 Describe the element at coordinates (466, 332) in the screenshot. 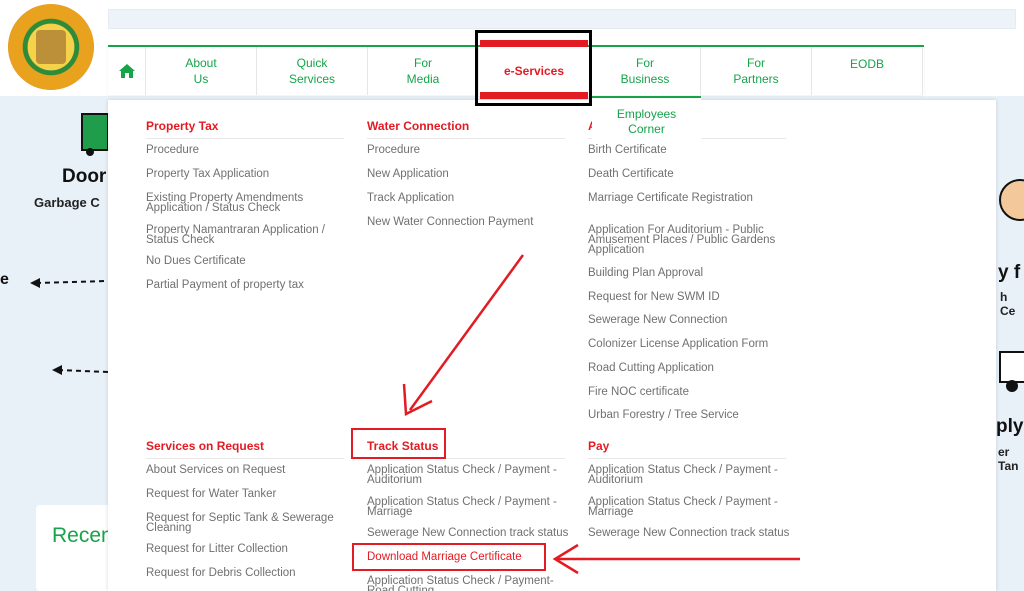

I see `arrow-down-line` at that location.